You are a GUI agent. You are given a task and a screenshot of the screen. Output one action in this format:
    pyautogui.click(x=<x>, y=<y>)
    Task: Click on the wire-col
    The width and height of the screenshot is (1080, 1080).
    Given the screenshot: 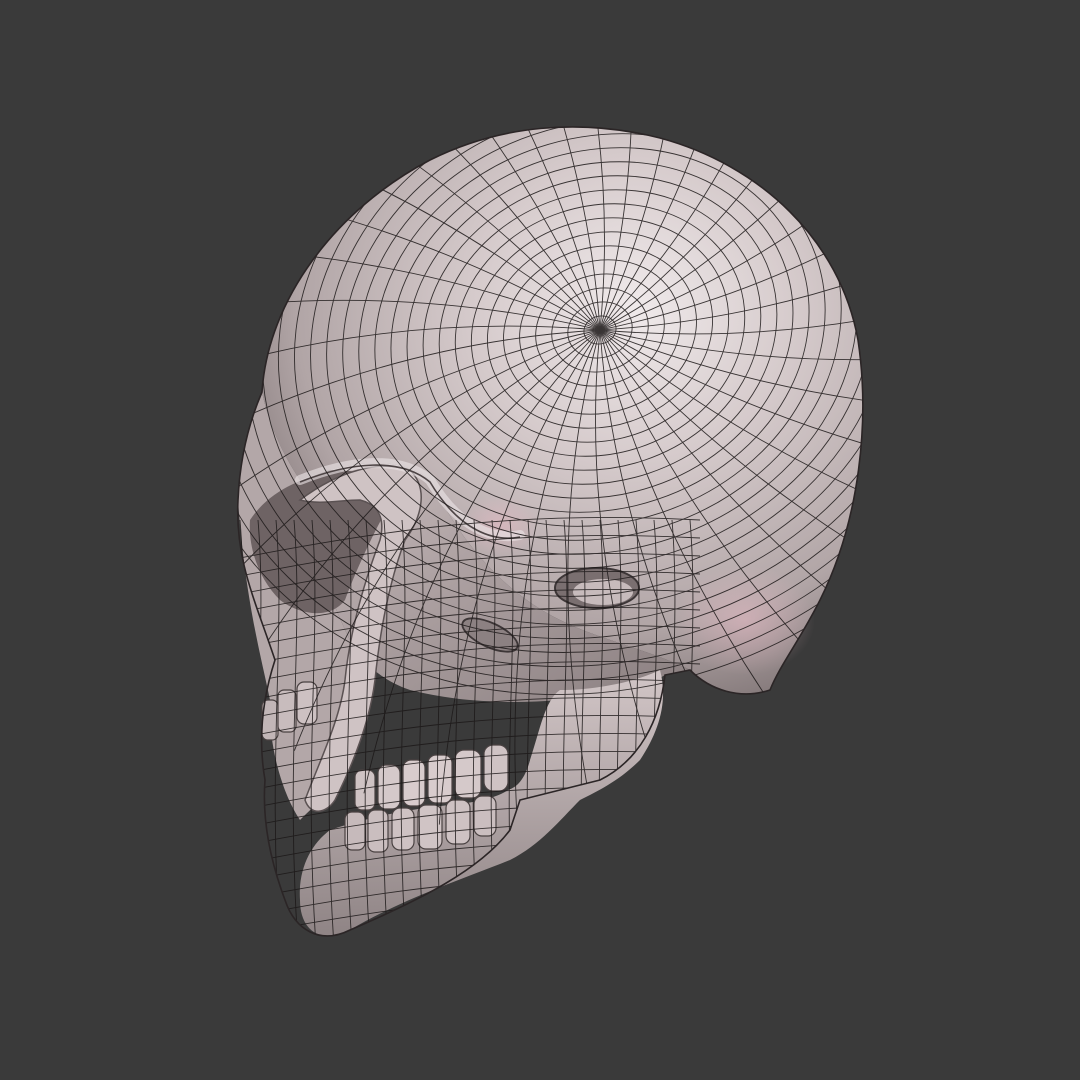 What is the action you would take?
    pyautogui.click(x=242, y=727)
    